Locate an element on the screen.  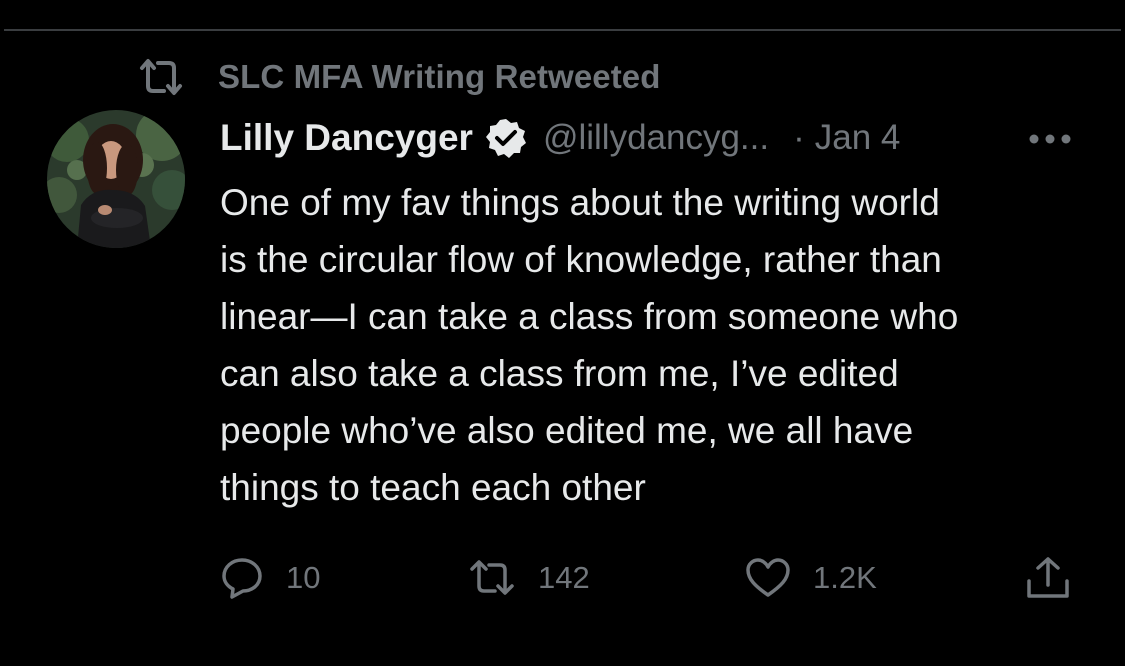
reply-button: 10 is located at coordinates (270, 578).